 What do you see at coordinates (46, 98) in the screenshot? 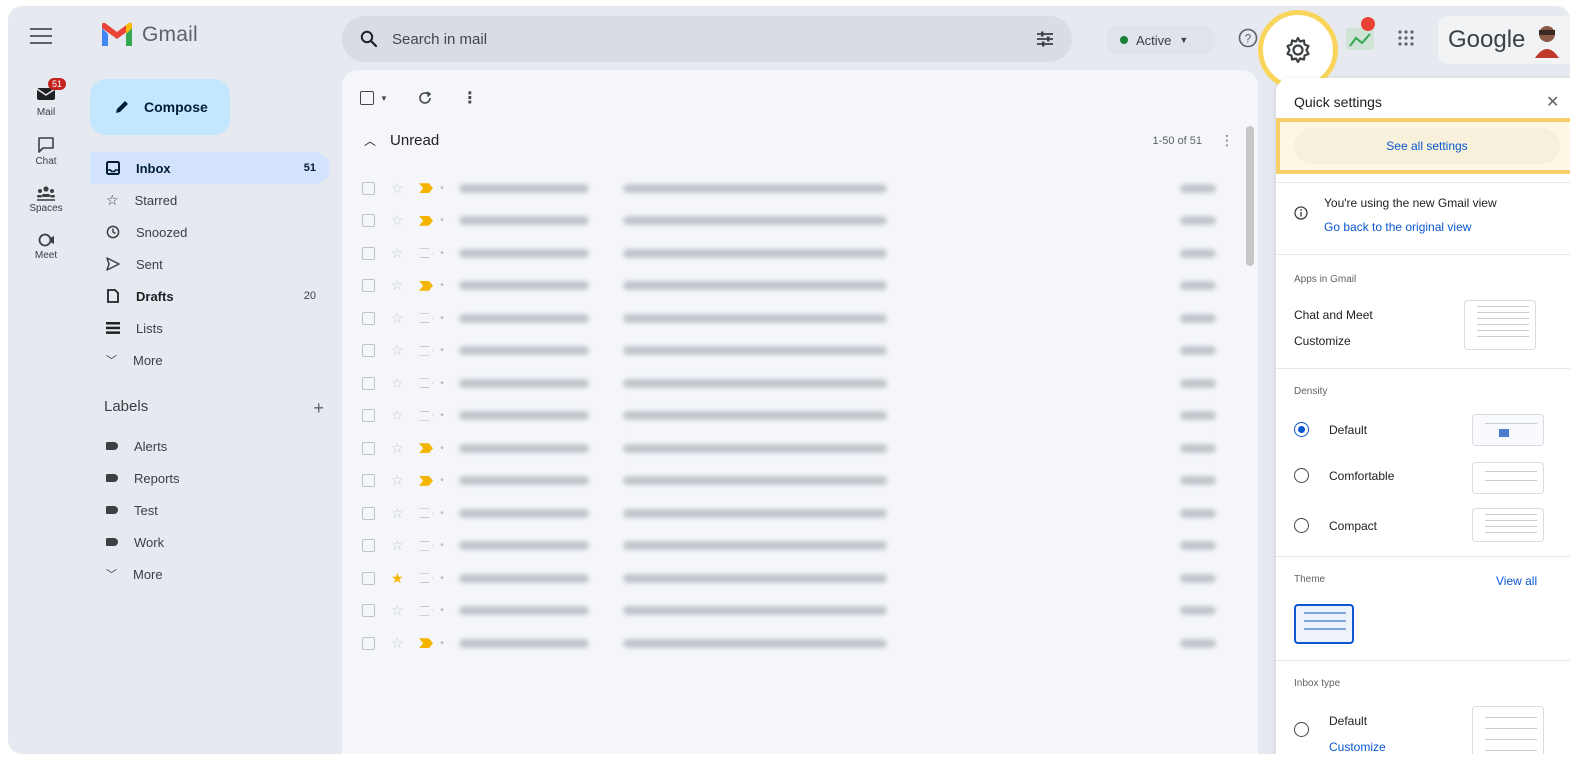
I see `rail-mail: 51 Mail` at bounding box center [46, 98].